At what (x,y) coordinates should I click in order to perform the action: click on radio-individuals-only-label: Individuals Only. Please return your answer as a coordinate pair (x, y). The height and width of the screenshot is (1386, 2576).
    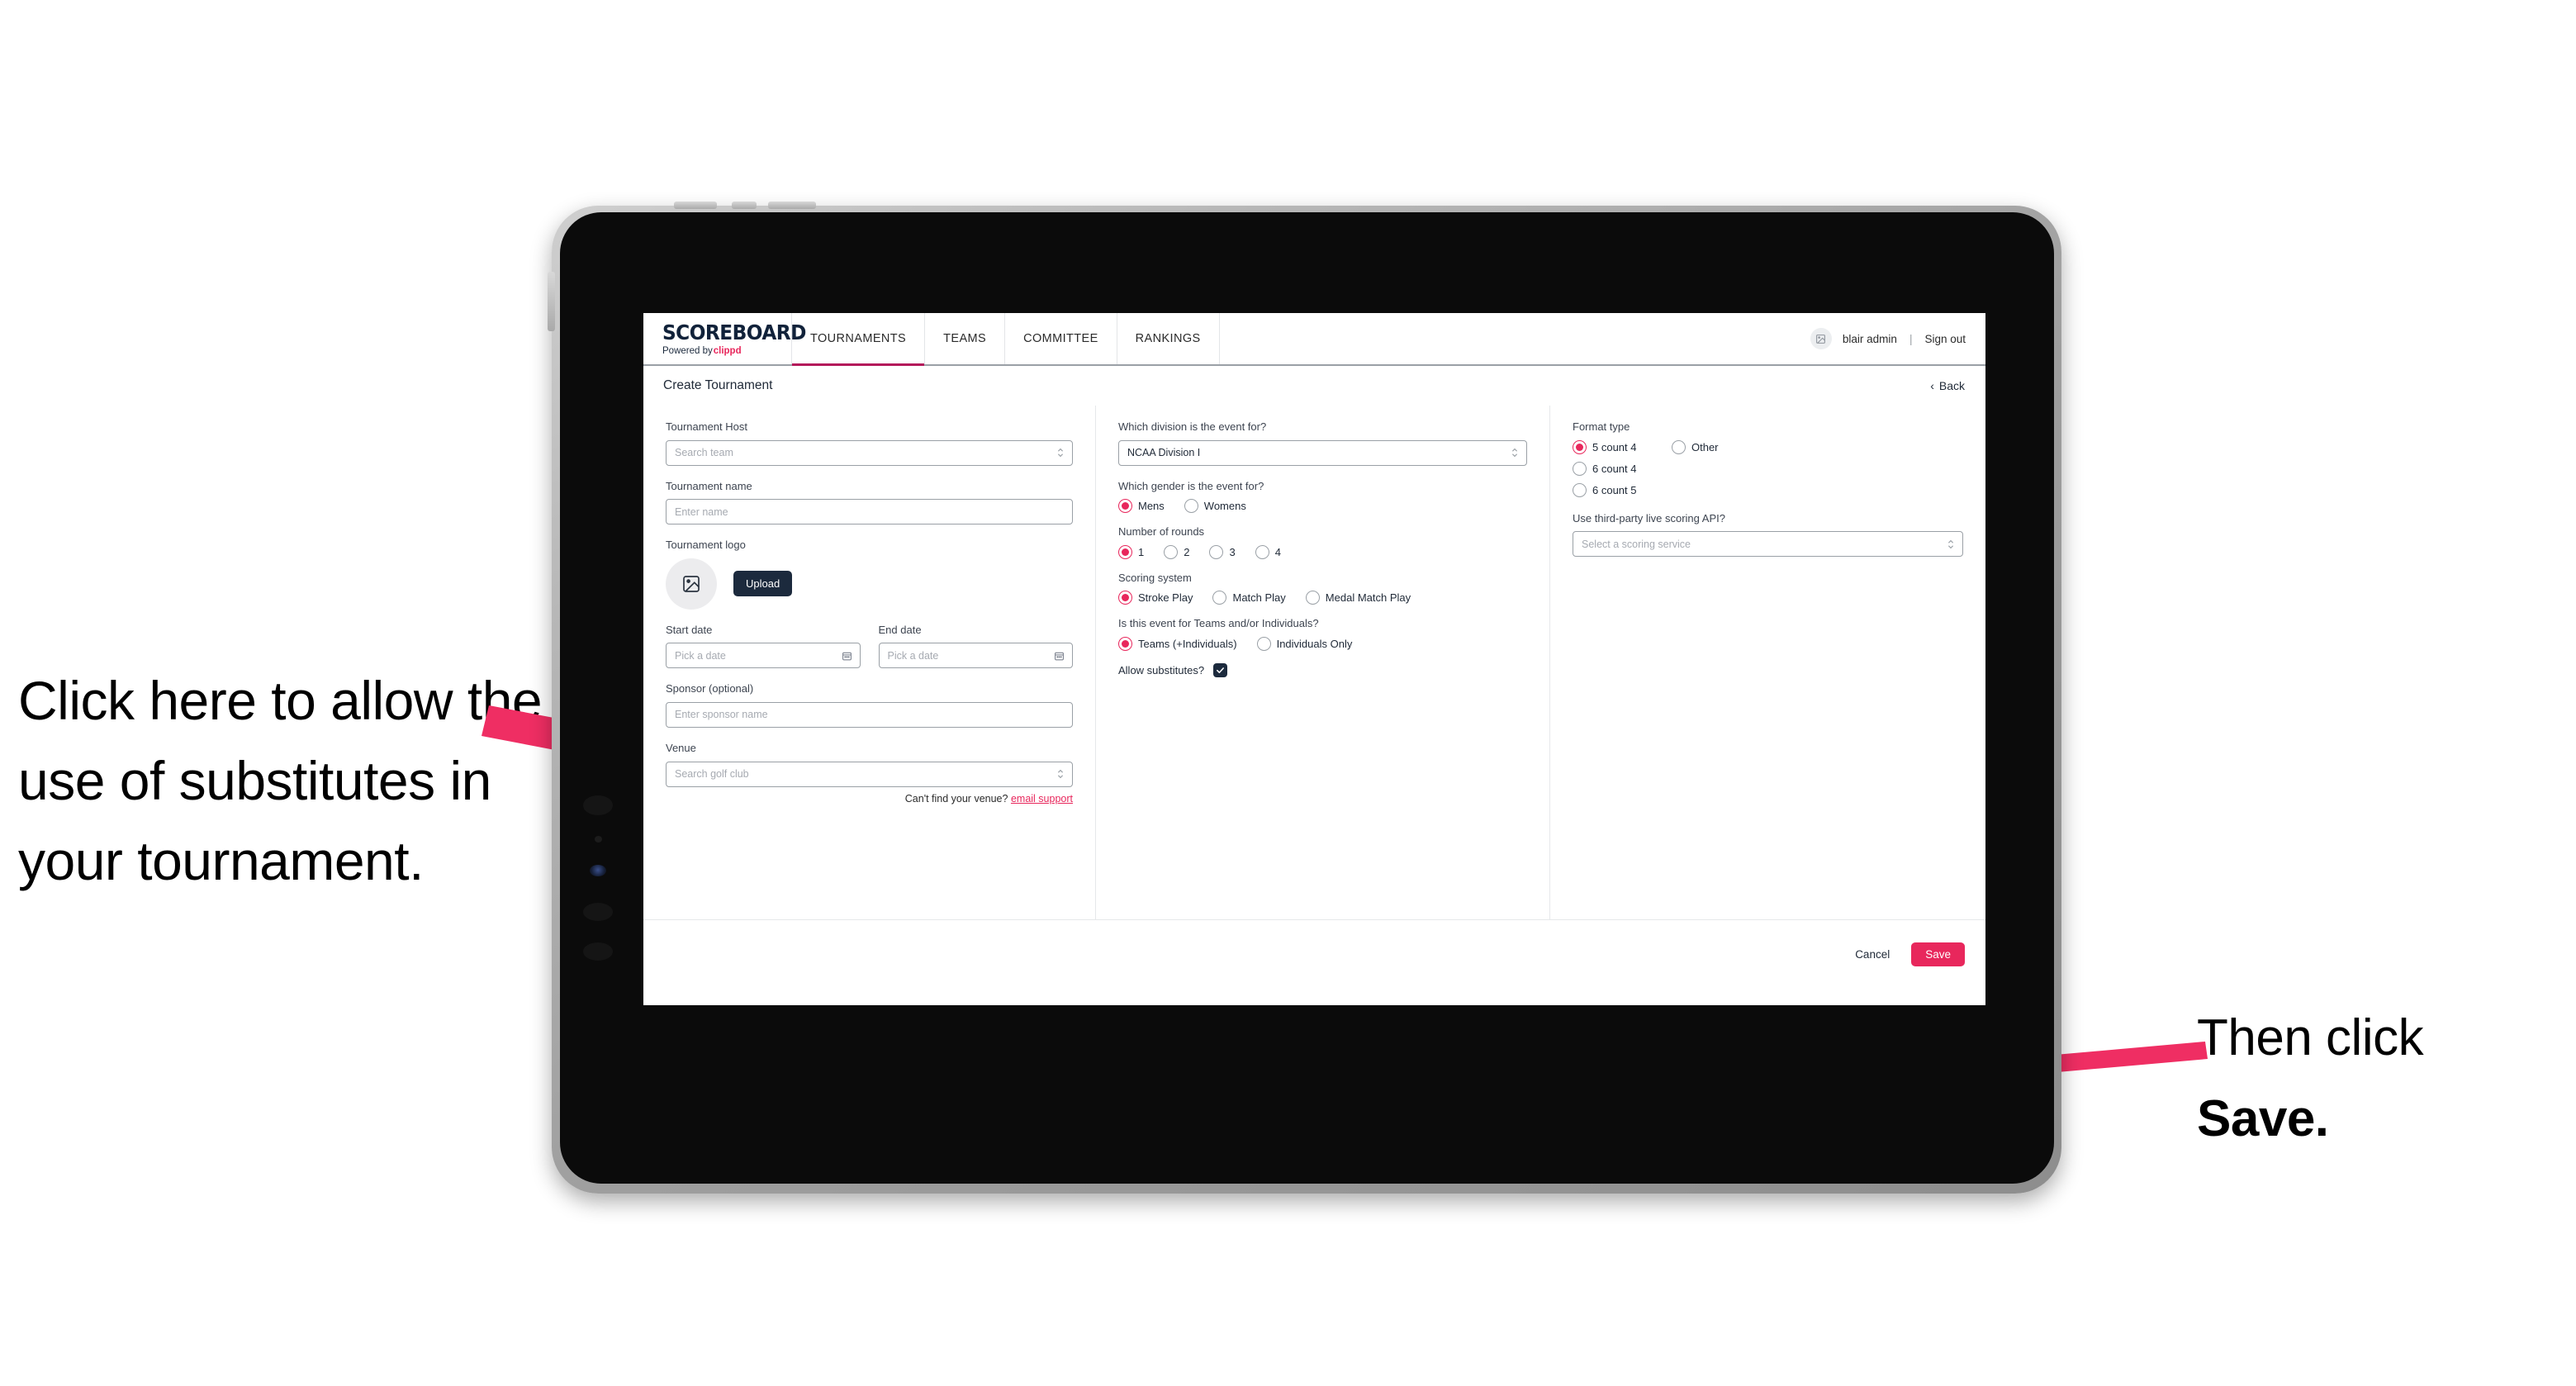
    Looking at the image, I should click on (1314, 643).